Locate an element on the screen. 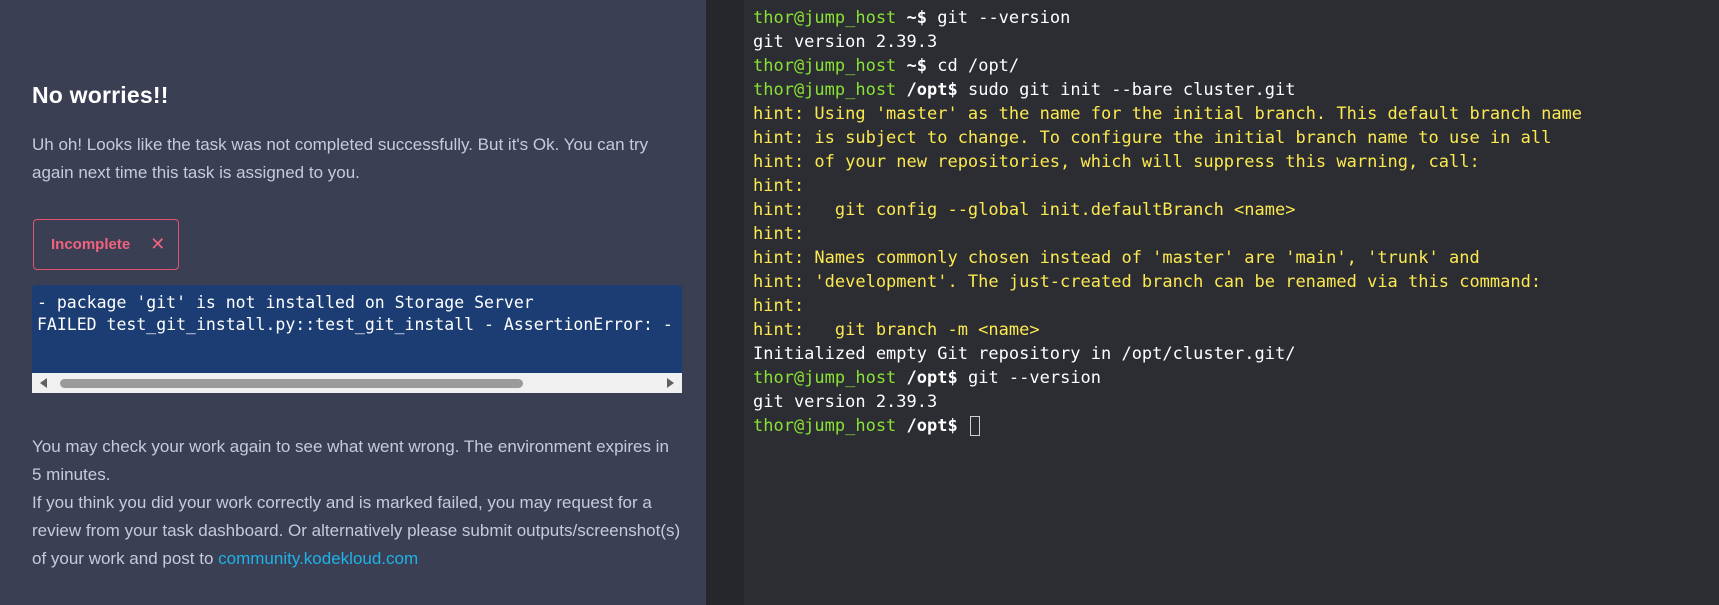 The image size is (1719, 605). terminal-line: thor@jump_host ~$ cd /opt/ is located at coordinates (1236, 66).